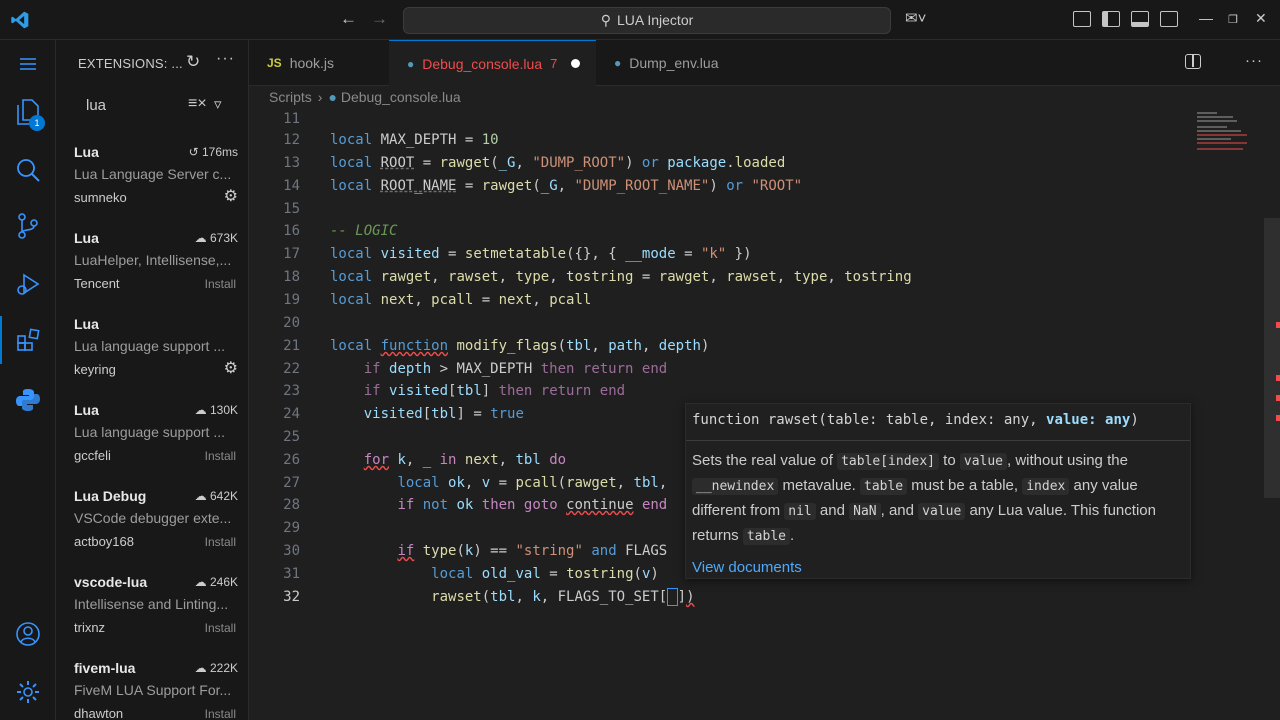  What do you see at coordinates (291, 437) in the screenshot?
I see `line-number: 25` at bounding box center [291, 437].